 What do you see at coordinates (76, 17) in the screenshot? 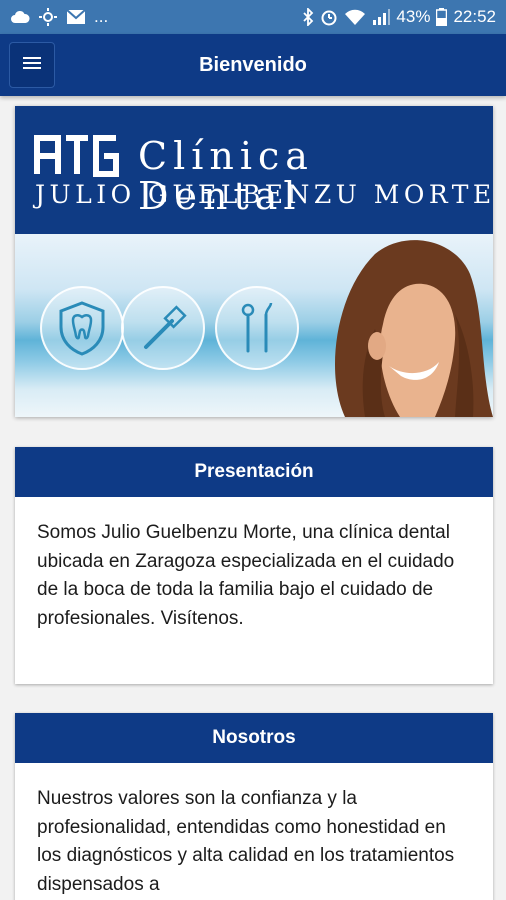
I see `mail-icon` at bounding box center [76, 17].